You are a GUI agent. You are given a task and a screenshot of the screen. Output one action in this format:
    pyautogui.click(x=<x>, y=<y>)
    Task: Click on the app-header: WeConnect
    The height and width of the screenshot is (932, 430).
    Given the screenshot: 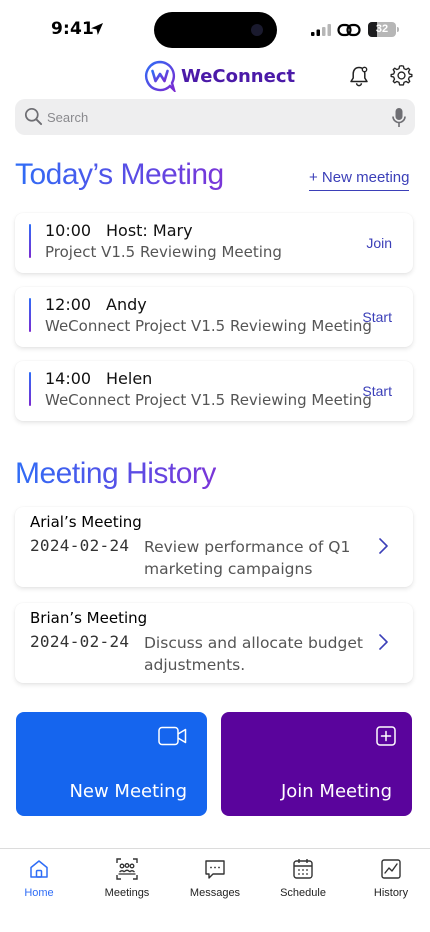 What is the action you would take?
    pyautogui.click(x=215, y=78)
    